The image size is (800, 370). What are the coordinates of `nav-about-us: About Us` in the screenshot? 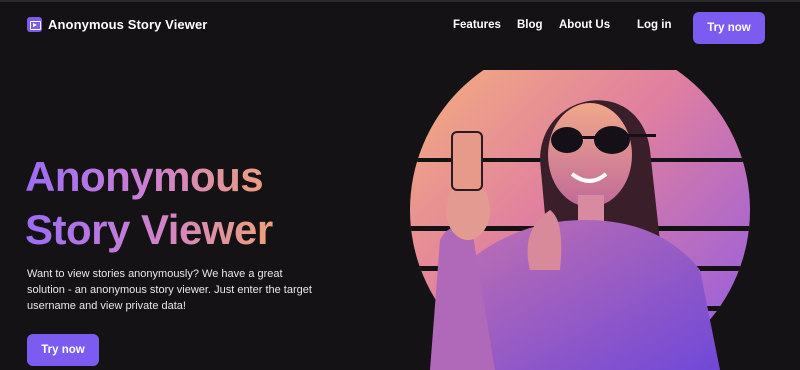 It's located at (584, 25).